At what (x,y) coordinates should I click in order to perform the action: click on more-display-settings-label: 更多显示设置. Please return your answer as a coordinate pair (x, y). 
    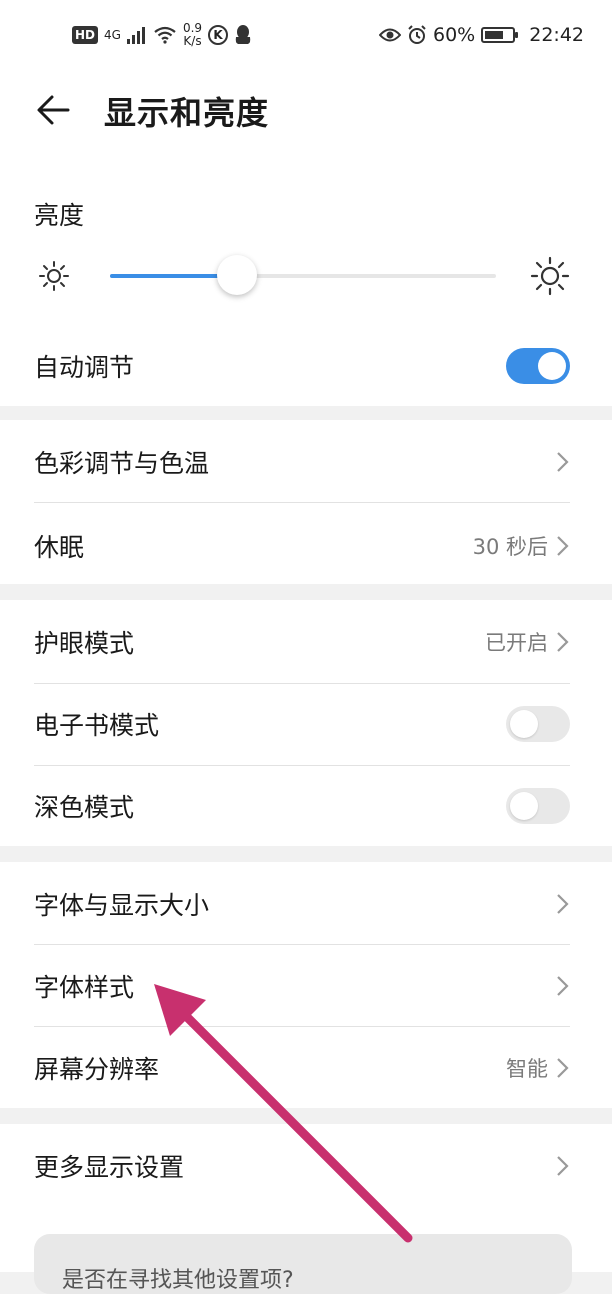
    Looking at the image, I should click on (109, 1167).